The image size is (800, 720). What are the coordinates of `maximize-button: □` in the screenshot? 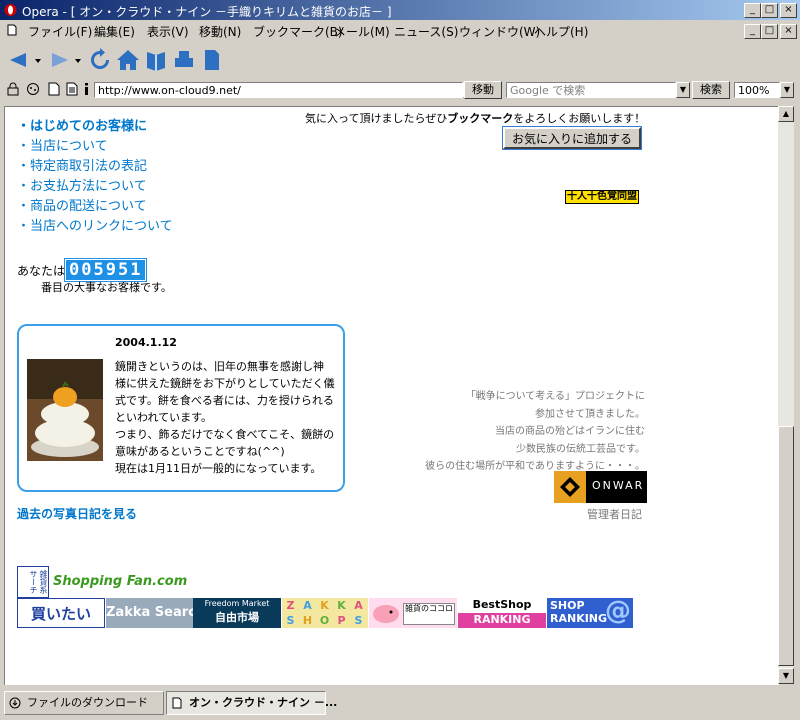 It's located at (769, 10).